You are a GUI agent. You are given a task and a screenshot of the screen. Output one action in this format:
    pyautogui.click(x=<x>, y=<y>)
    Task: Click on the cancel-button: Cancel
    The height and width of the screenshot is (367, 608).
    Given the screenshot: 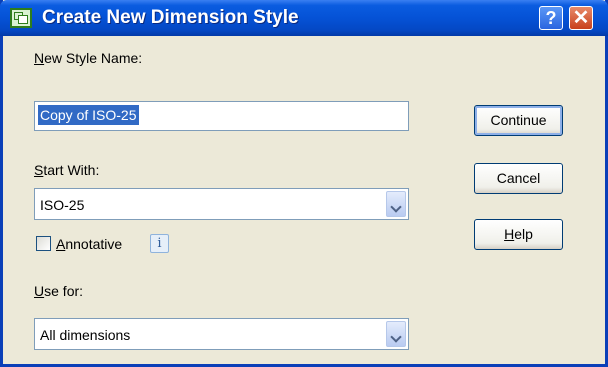 What is the action you would take?
    pyautogui.click(x=518, y=178)
    